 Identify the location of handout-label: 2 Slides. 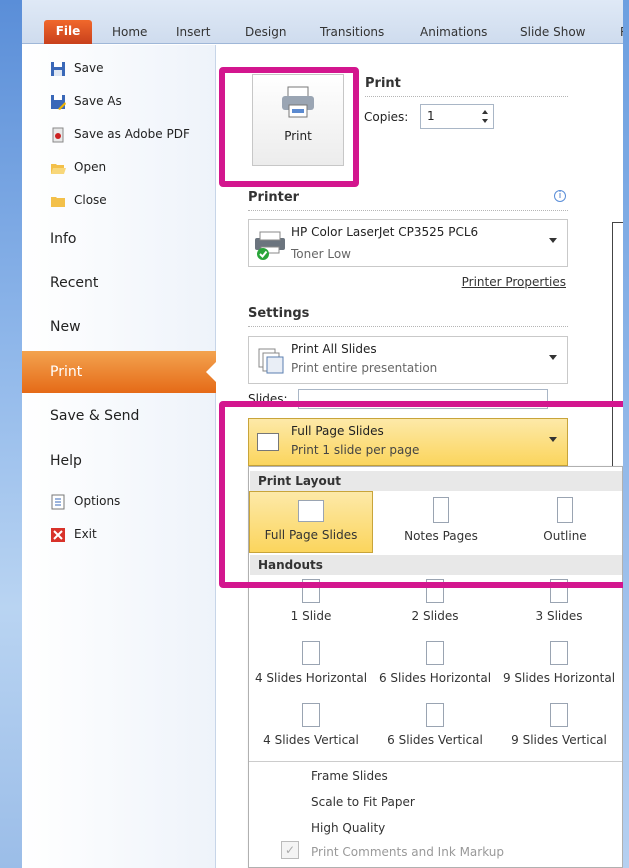
(435, 616).